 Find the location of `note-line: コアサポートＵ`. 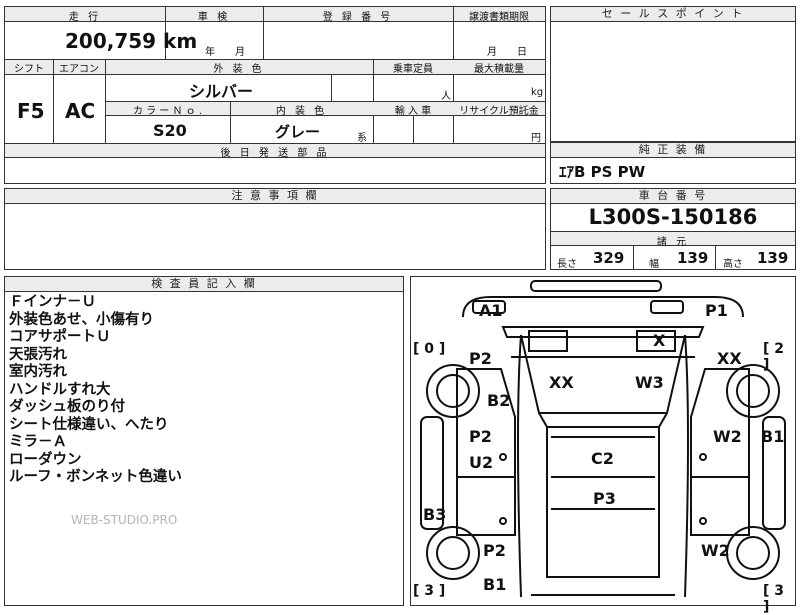

note-line: コアサポートＵ is located at coordinates (60, 337).